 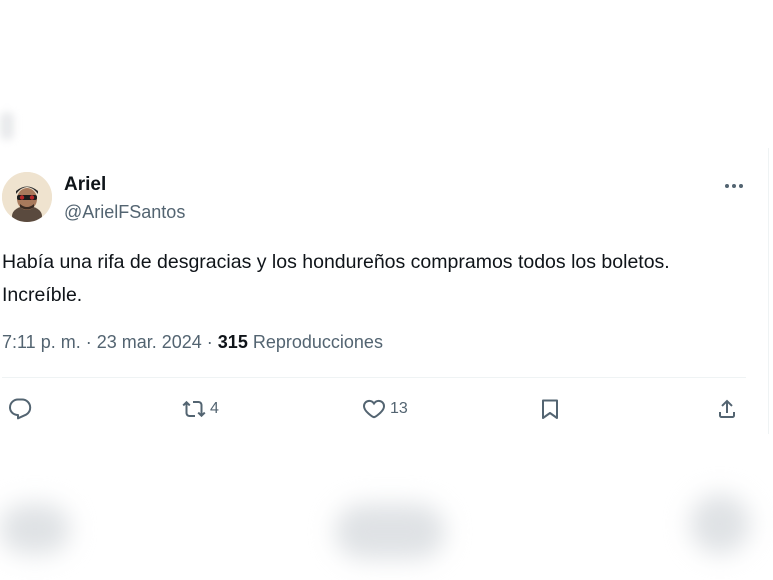 I want to click on share-icon, so click(x=727, y=408).